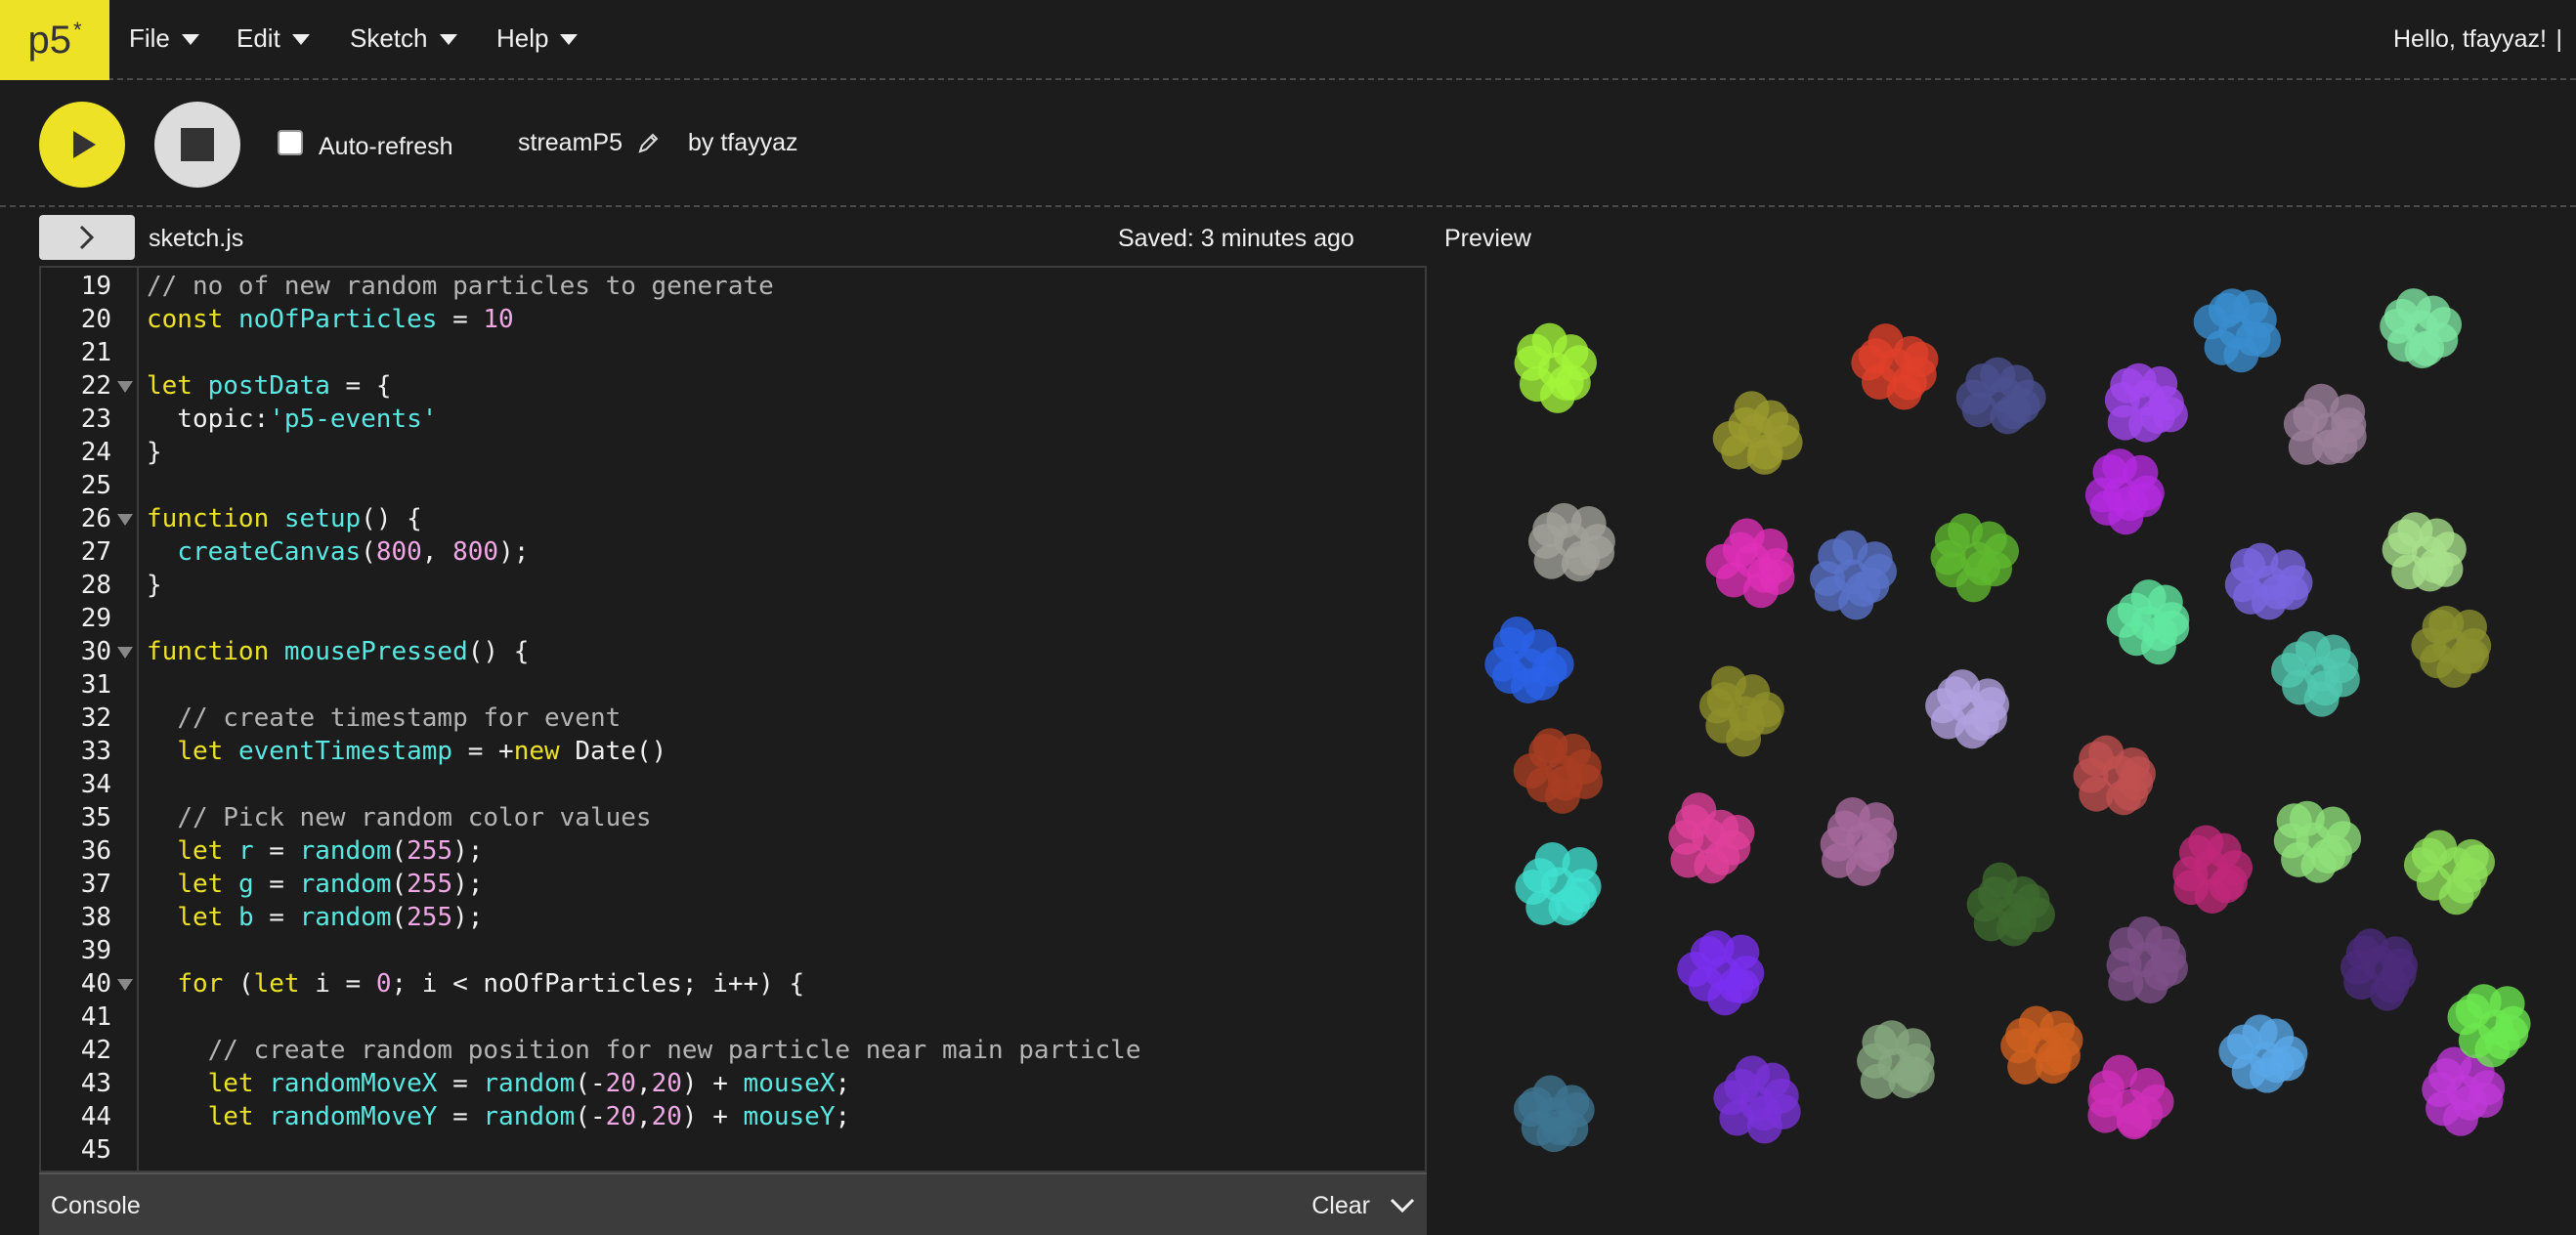 The height and width of the screenshot is (1235, 2576). I want to click on line-number: 30, so click(96, 651).